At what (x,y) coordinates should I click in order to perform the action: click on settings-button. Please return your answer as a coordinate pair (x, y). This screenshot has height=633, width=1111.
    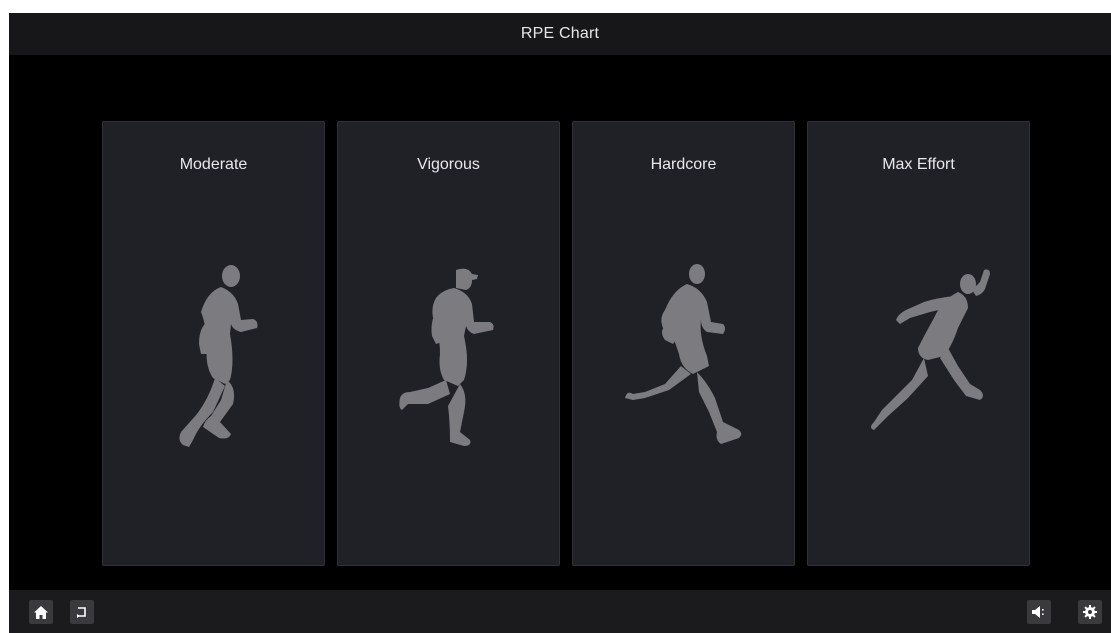
    Looking at the image, I should click on (1090, 612).